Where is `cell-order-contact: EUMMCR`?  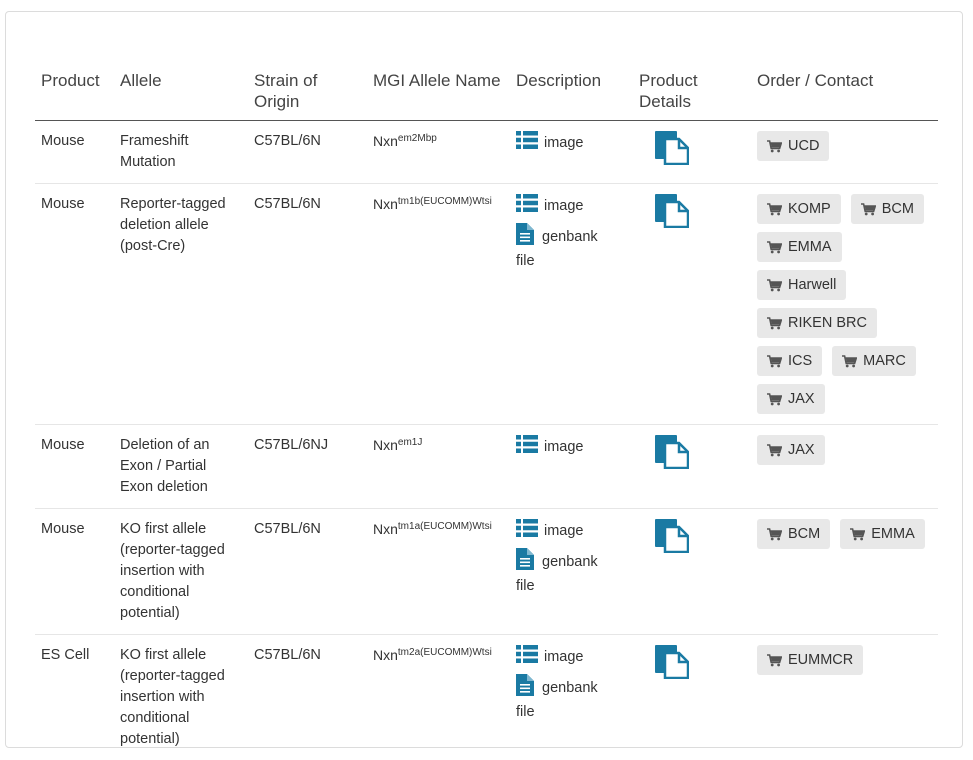
cell-order-contact: EUMMCR is located at coordinates (844, 697).